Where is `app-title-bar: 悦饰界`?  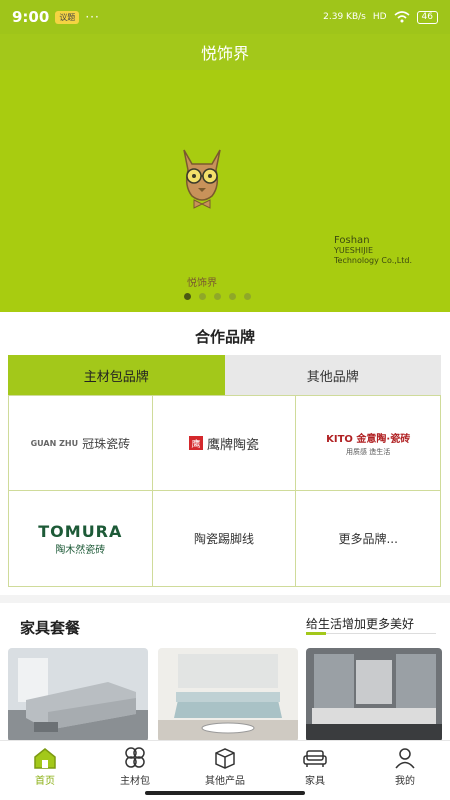 app-title-bar: 悦饰界 is located at coordinates (225, 52).